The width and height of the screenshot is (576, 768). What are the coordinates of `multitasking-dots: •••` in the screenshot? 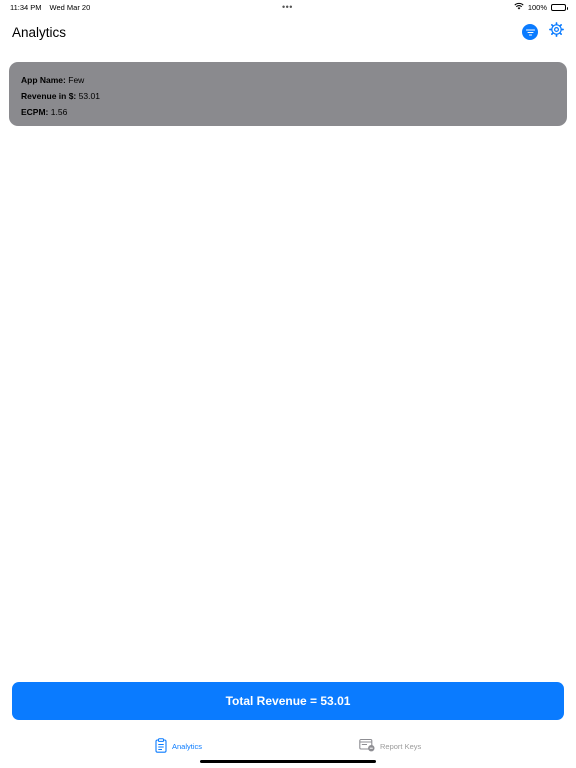 It's located at (287, 7).